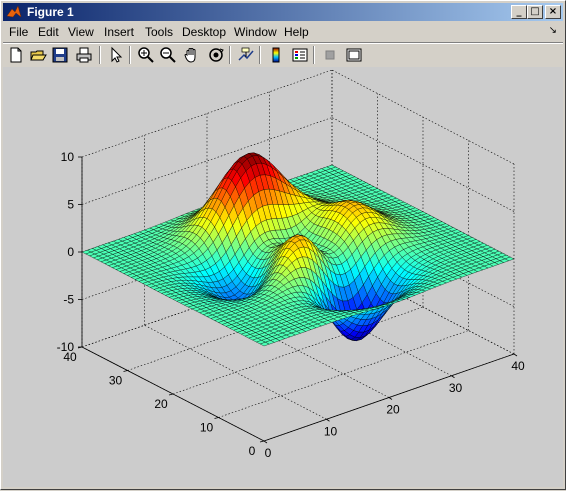 Image resolution: width=566 pixels, height=491 pixels. I want to click on y-tick-label: 10, so click(207, 428).